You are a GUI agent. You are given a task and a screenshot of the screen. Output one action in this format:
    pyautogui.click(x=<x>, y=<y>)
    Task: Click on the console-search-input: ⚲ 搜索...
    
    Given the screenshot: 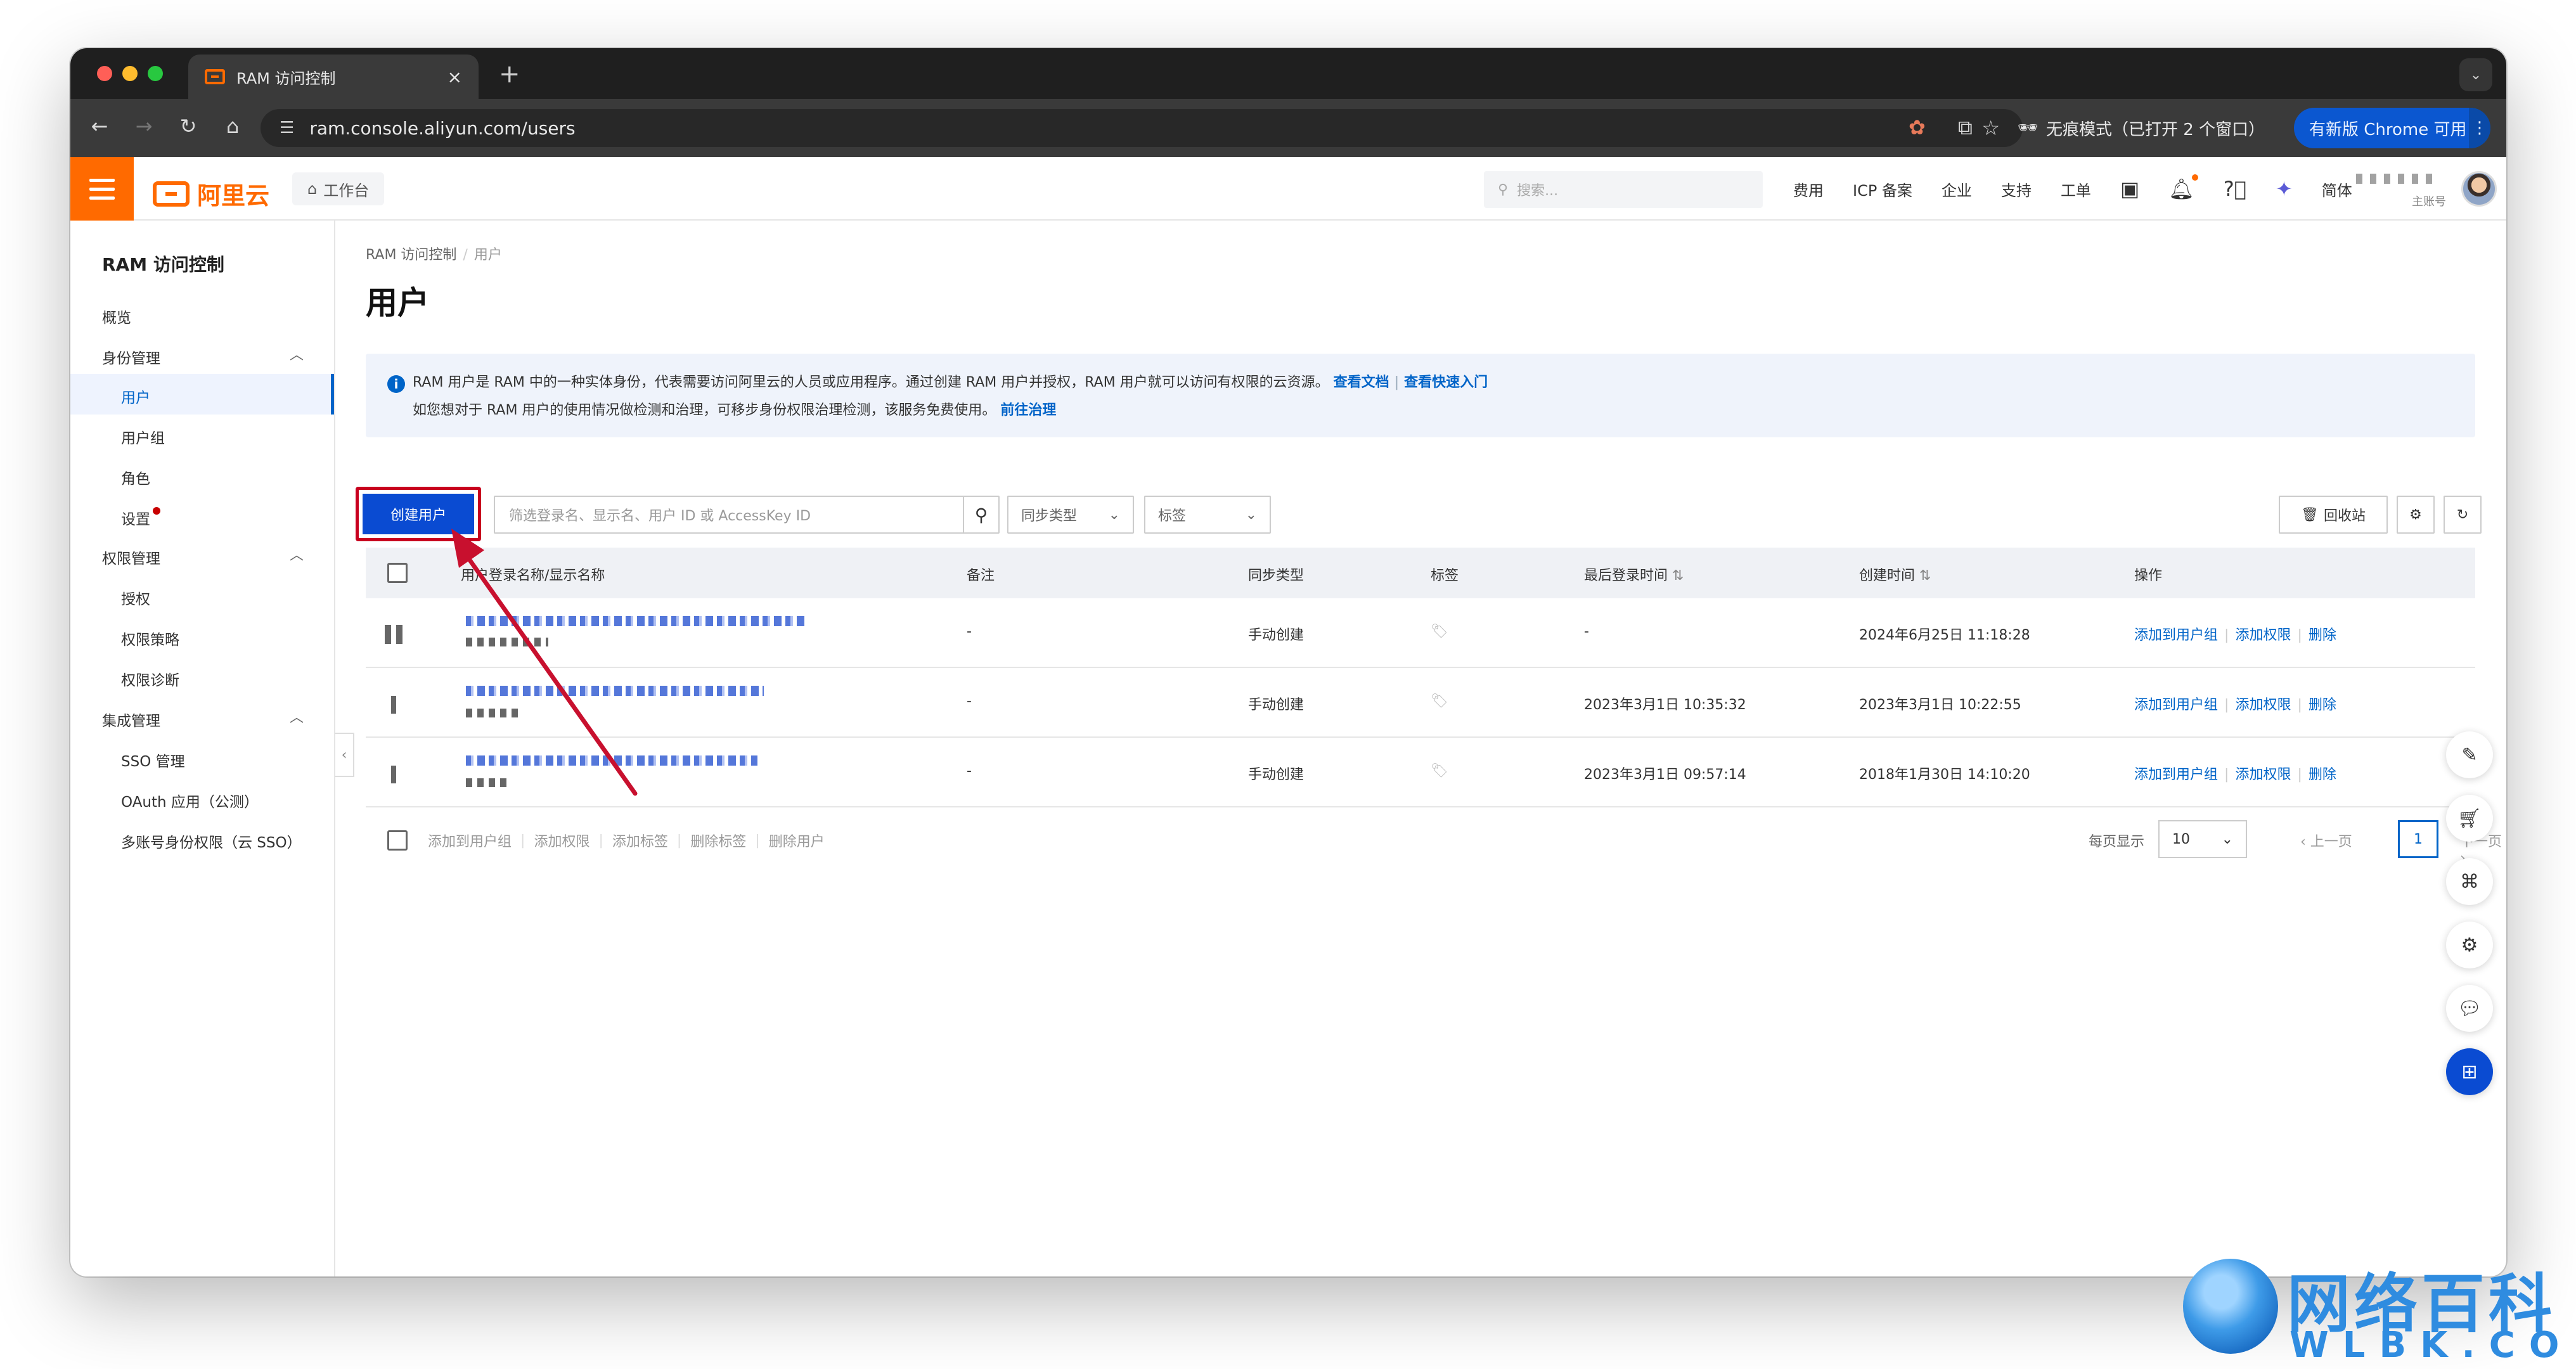 What is the action you would take?
    pyautogui.click(x=1624, y=189)
    